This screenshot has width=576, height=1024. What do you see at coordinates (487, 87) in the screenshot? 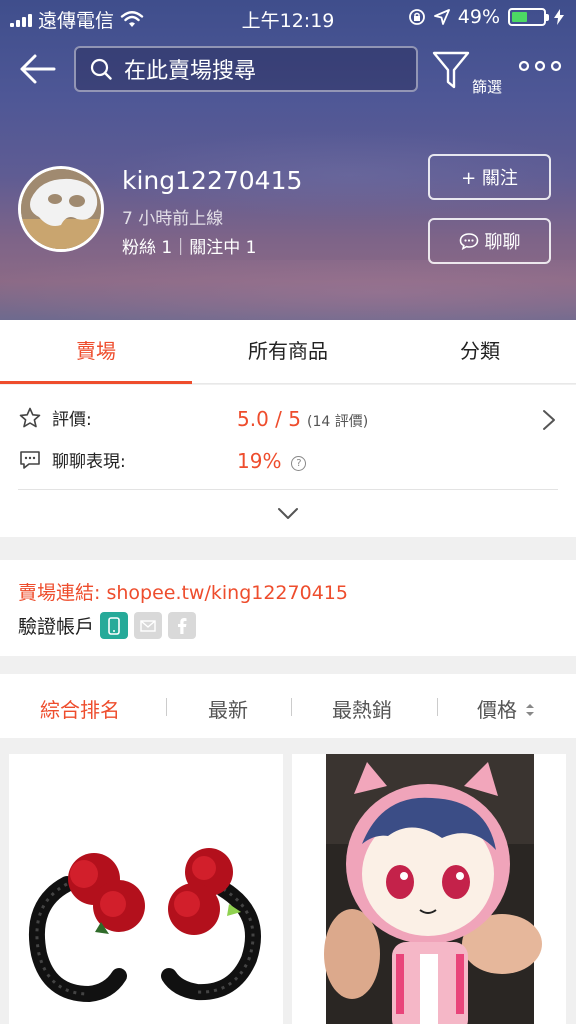
I see `filter-label: 篩選` at bounding box center [487, 87].